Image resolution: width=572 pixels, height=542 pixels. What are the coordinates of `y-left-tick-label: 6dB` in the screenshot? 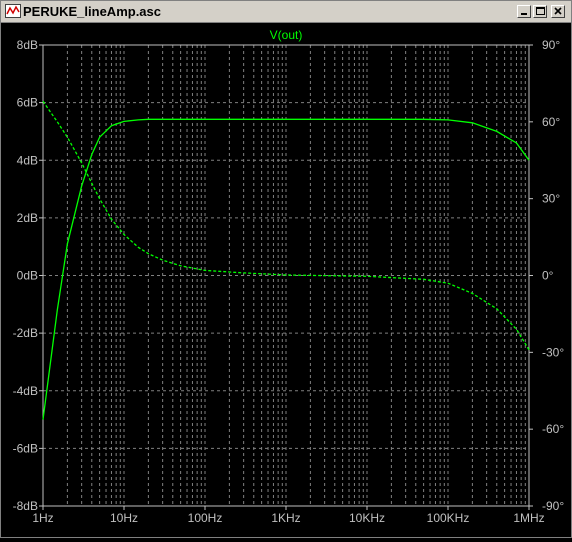 It's located at (27, 103).